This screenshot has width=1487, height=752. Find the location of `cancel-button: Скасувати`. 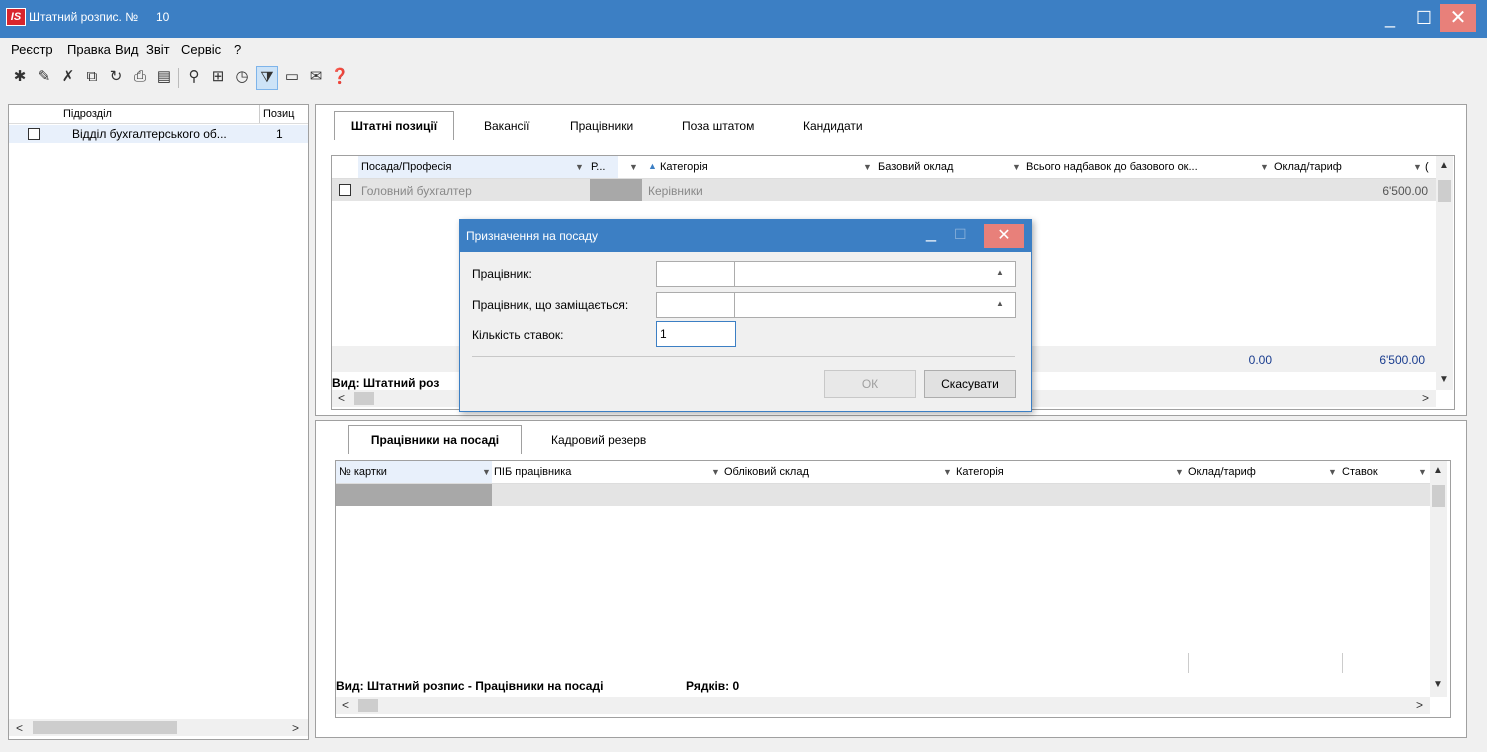

cancel-button: Скасувати is located at coordinates (970, 384).